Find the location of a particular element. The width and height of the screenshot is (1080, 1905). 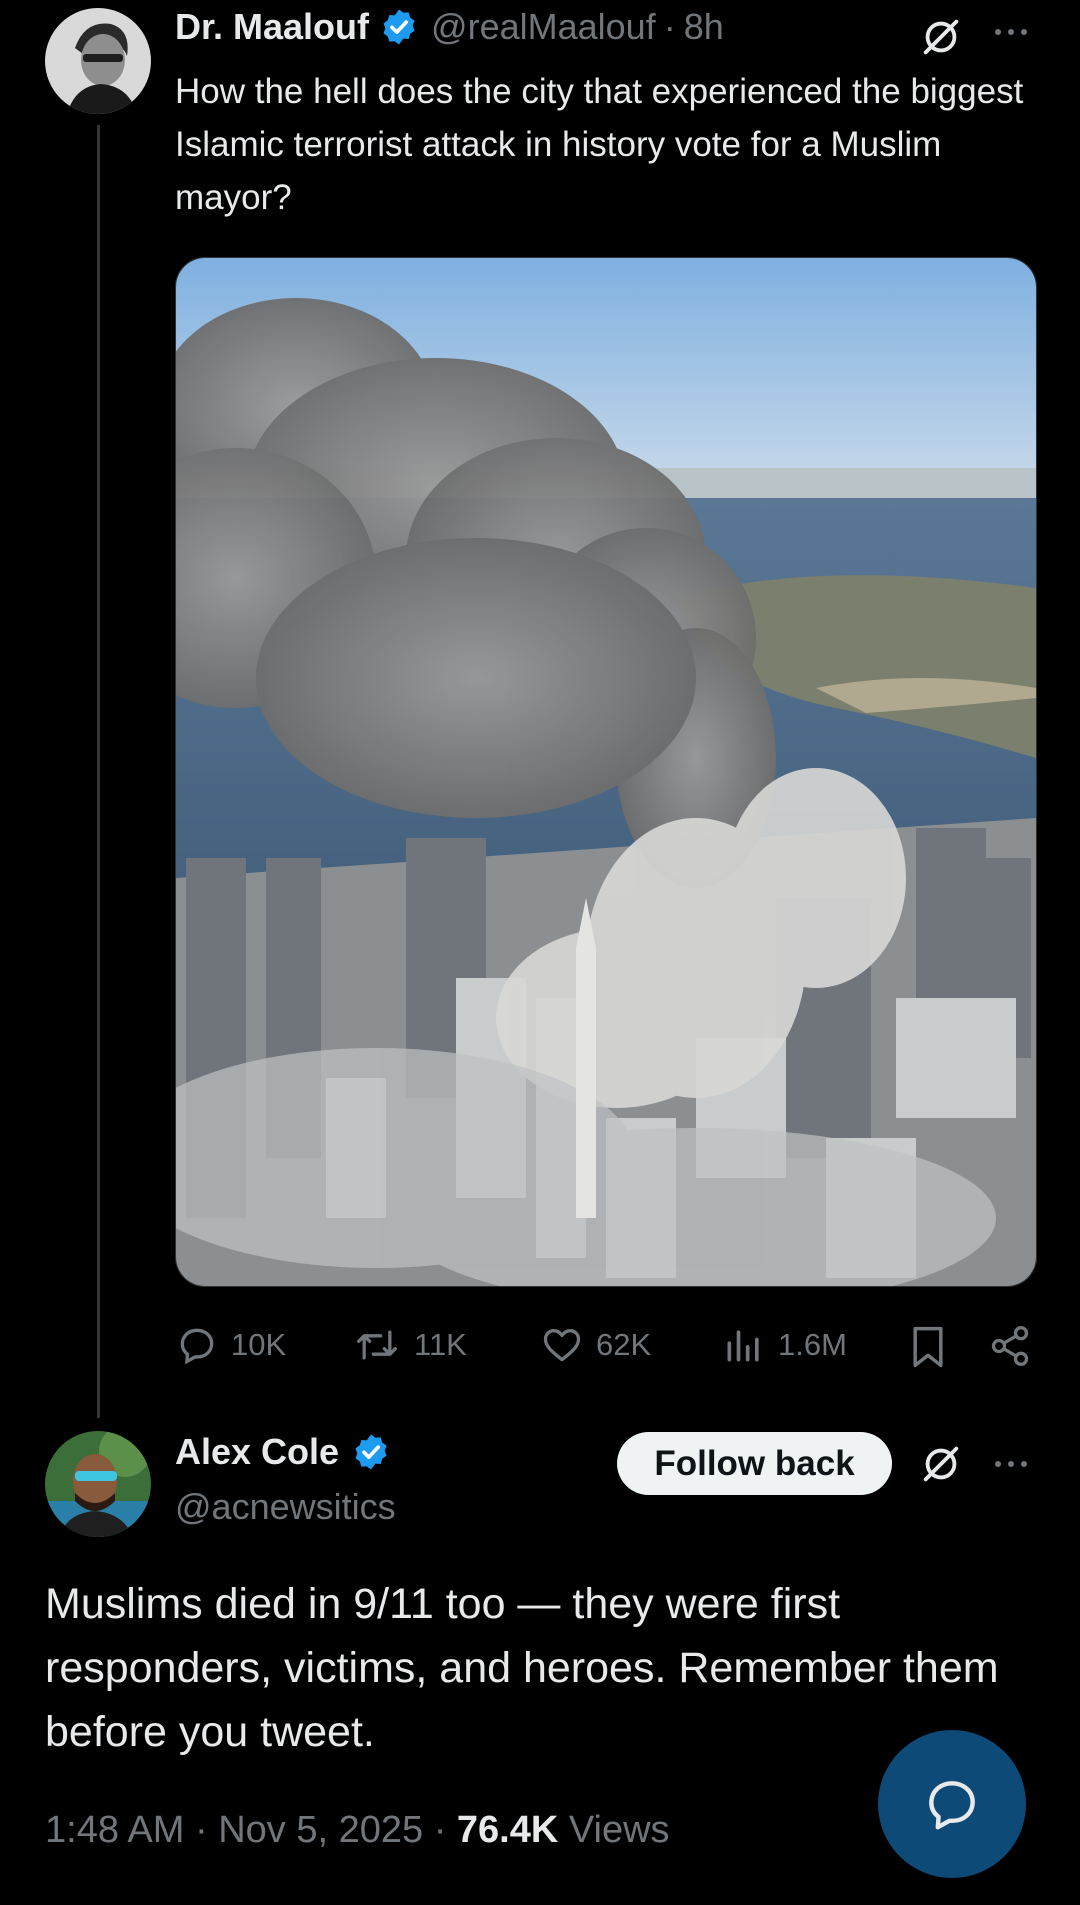

reply-date: Nov 5, 2025 is located at coordinates (320, 1830).